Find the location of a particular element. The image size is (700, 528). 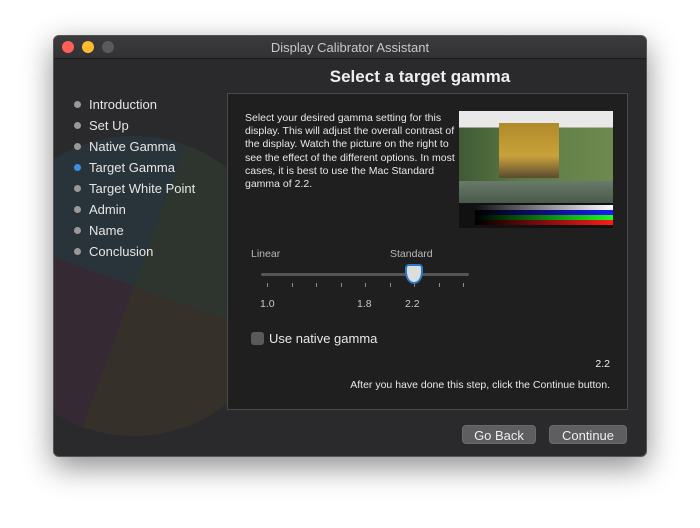

tick-label: 2.2 is located at coordinates (412, 304).